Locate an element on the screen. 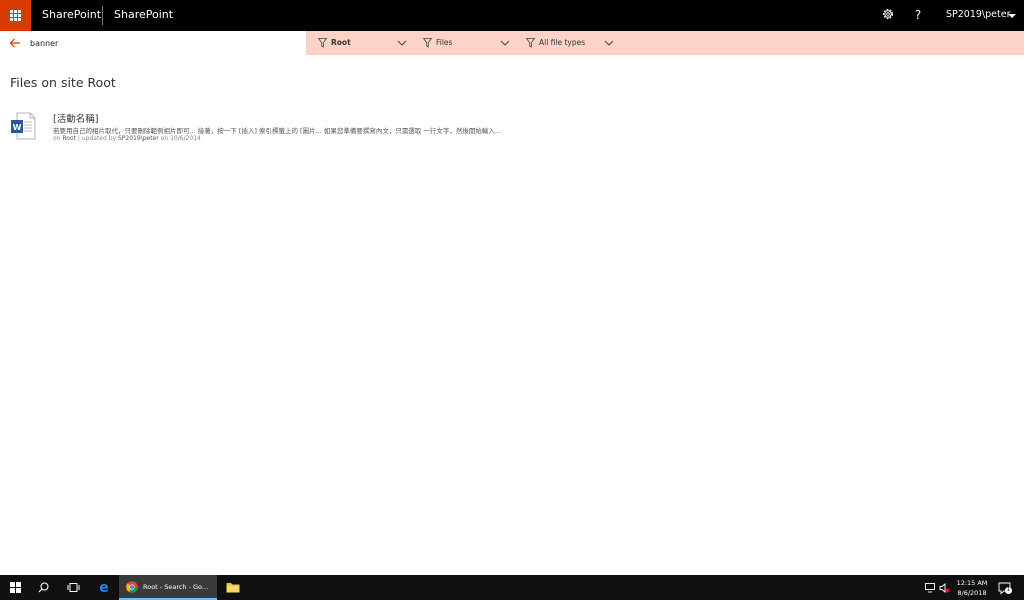 The height and width of the screenshot is (600, 1024). help-button: ? is located at coordinates (918, 15).